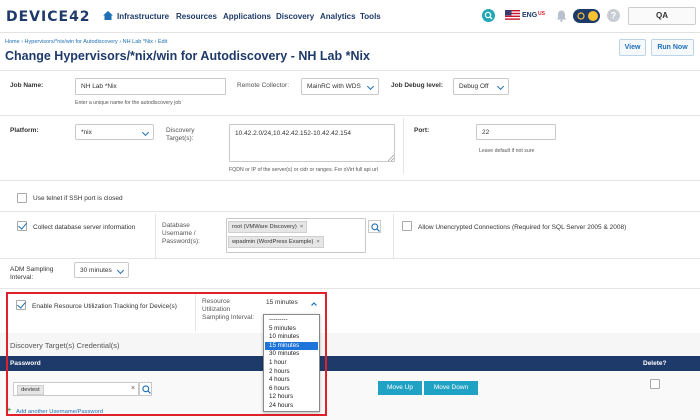  Describe the element at coordinates (672, 47) in the screenshot. I see `run-now-button: Run Now` at that location.